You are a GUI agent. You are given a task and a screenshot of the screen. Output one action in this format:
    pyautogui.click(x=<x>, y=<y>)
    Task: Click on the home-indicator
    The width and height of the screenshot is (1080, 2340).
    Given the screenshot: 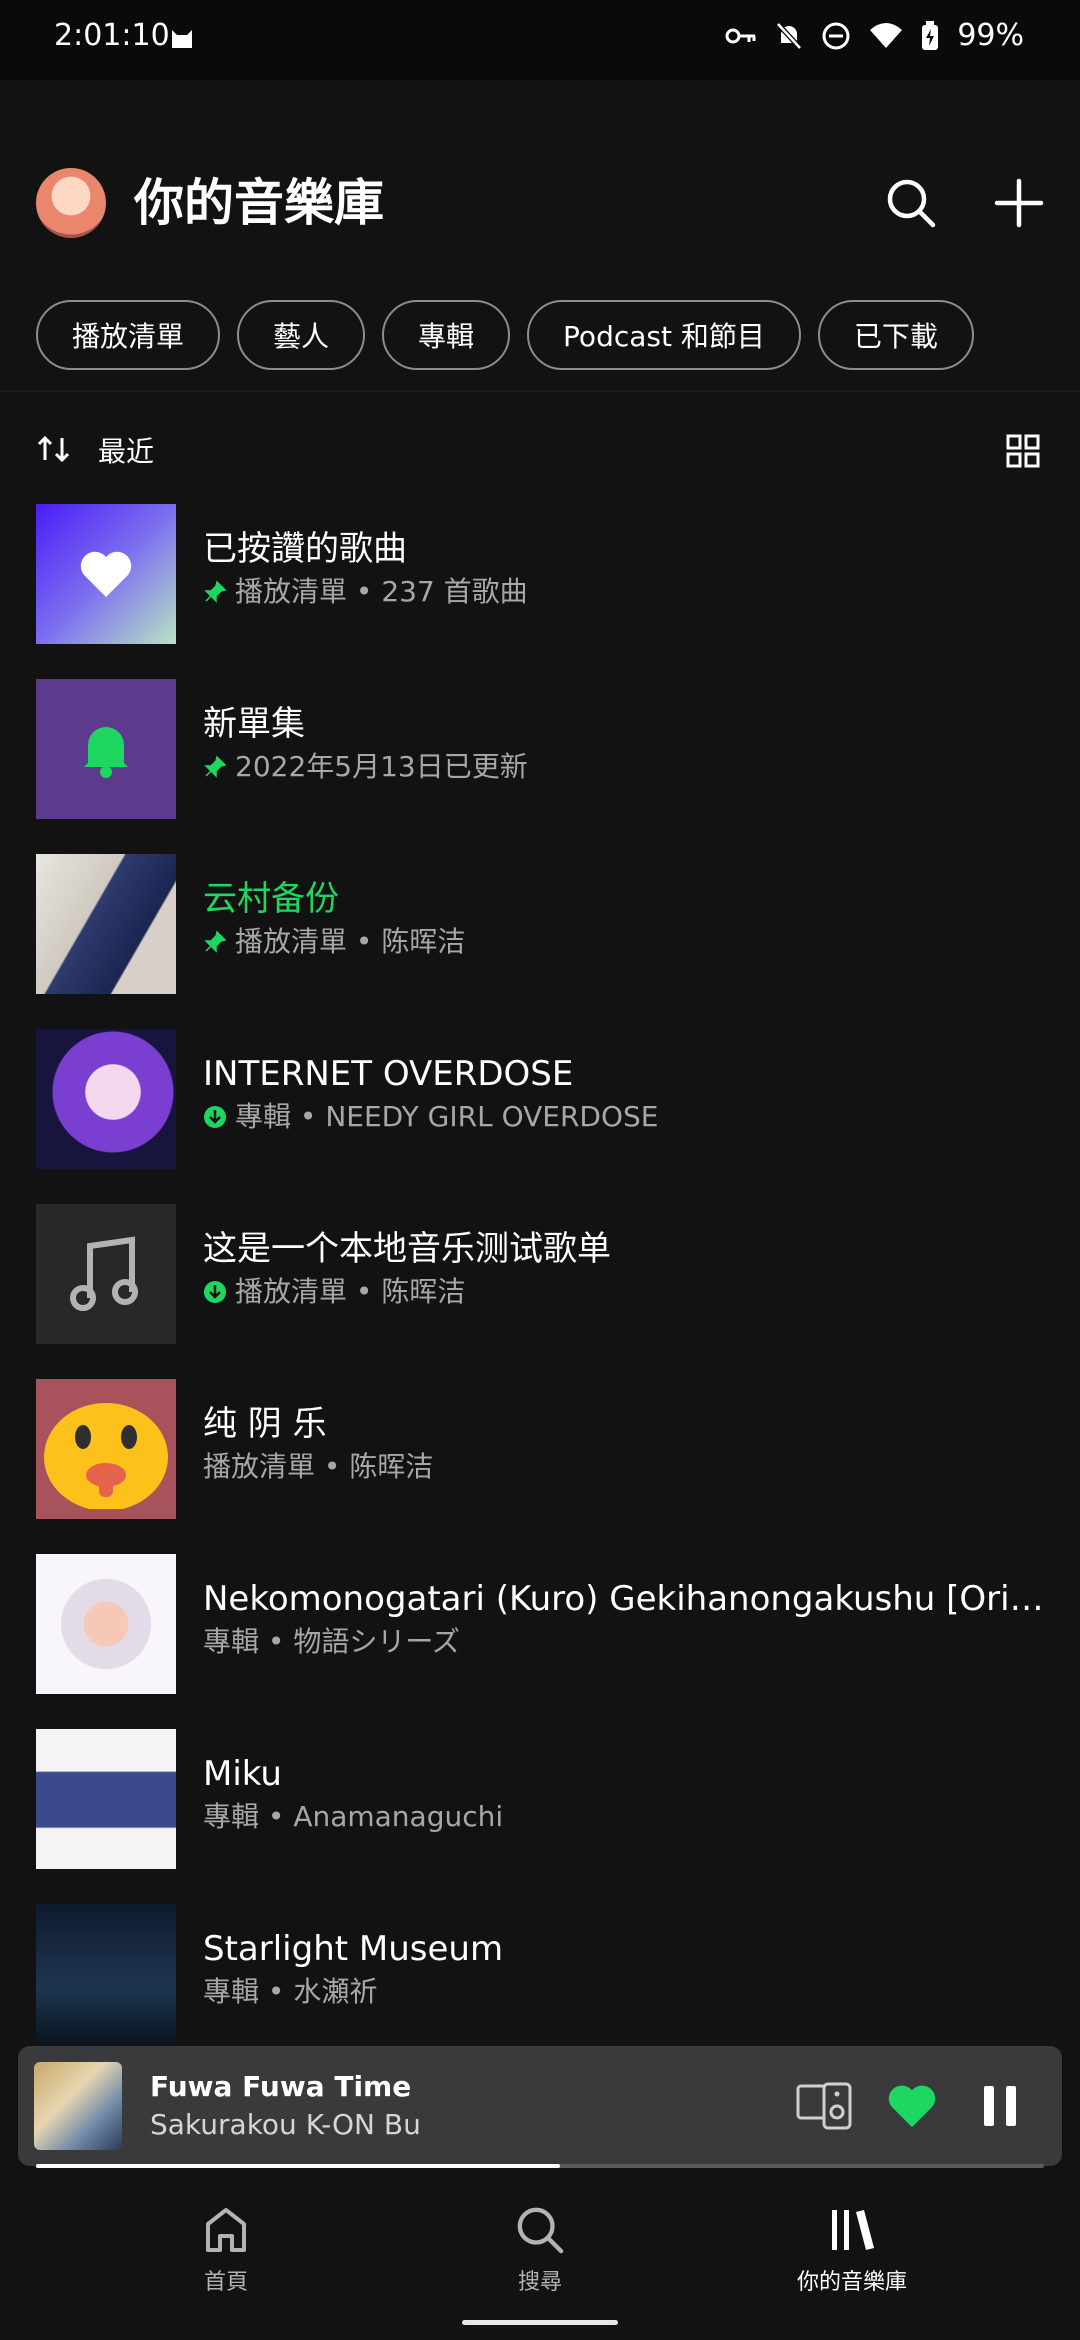 What is the action you would take?
    pyautogui.click(x=540, y=2322)
    